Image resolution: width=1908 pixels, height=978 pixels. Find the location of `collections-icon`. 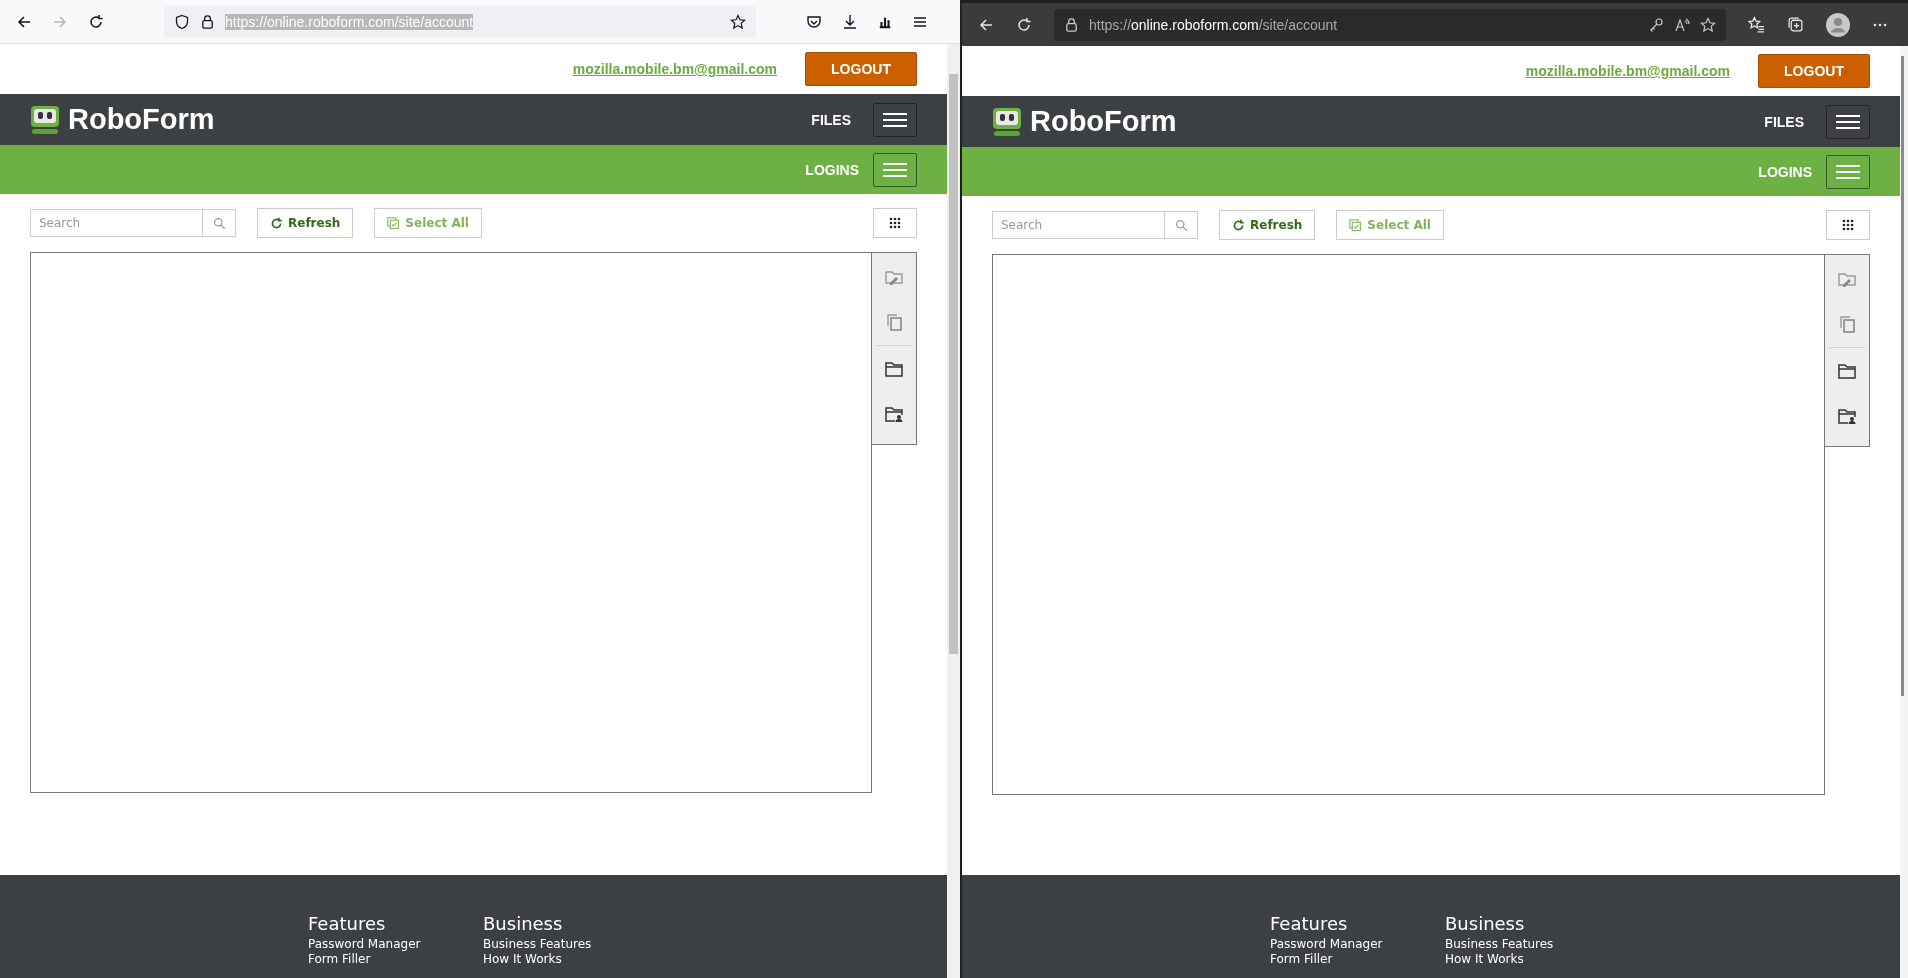

collections-icon is located at coordinates (1795, 24).